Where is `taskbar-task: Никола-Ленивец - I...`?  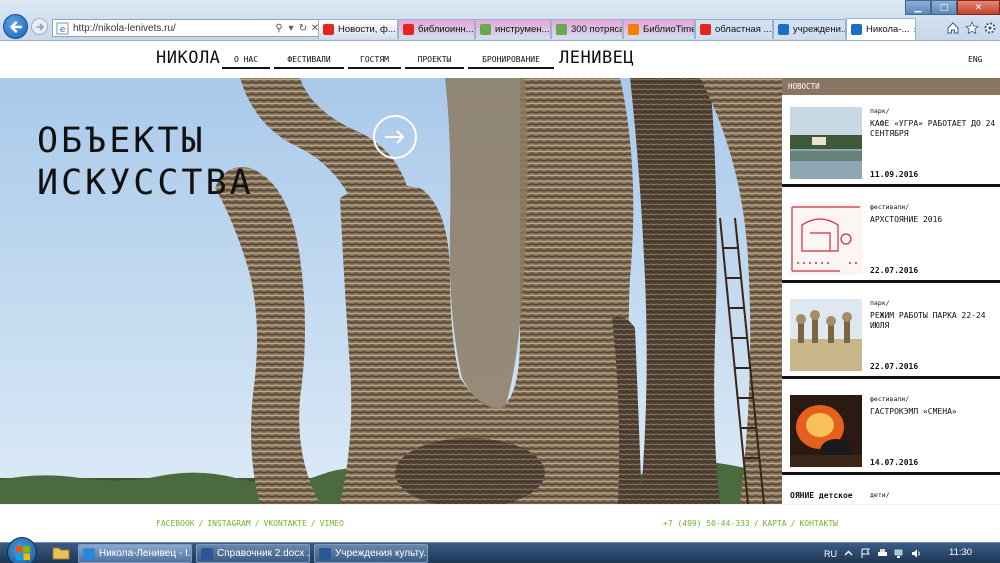 taskbar-task: Никола-Ленивец - I... is located at coordinates (135, 553).